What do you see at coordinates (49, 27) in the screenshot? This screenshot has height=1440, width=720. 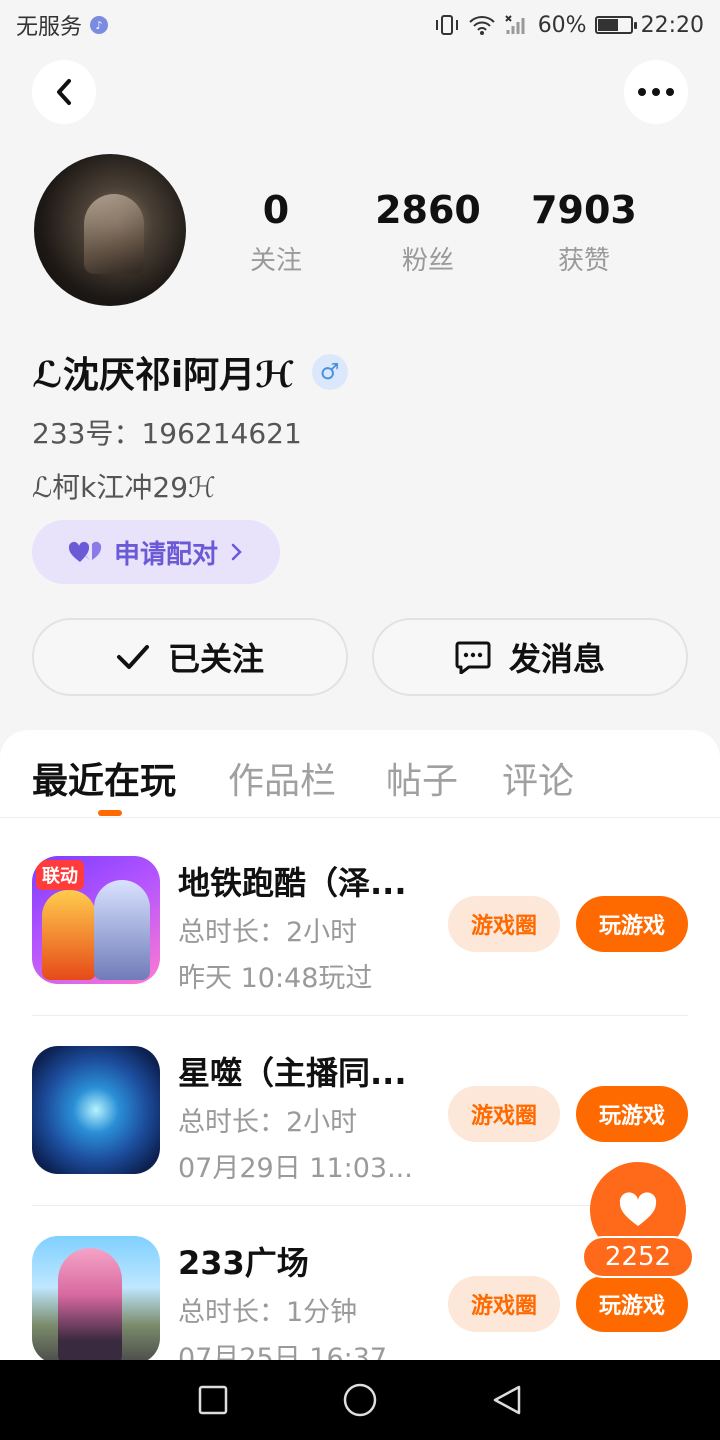 I see `carrier-text: 无服务` at bounding box center [49, 27].